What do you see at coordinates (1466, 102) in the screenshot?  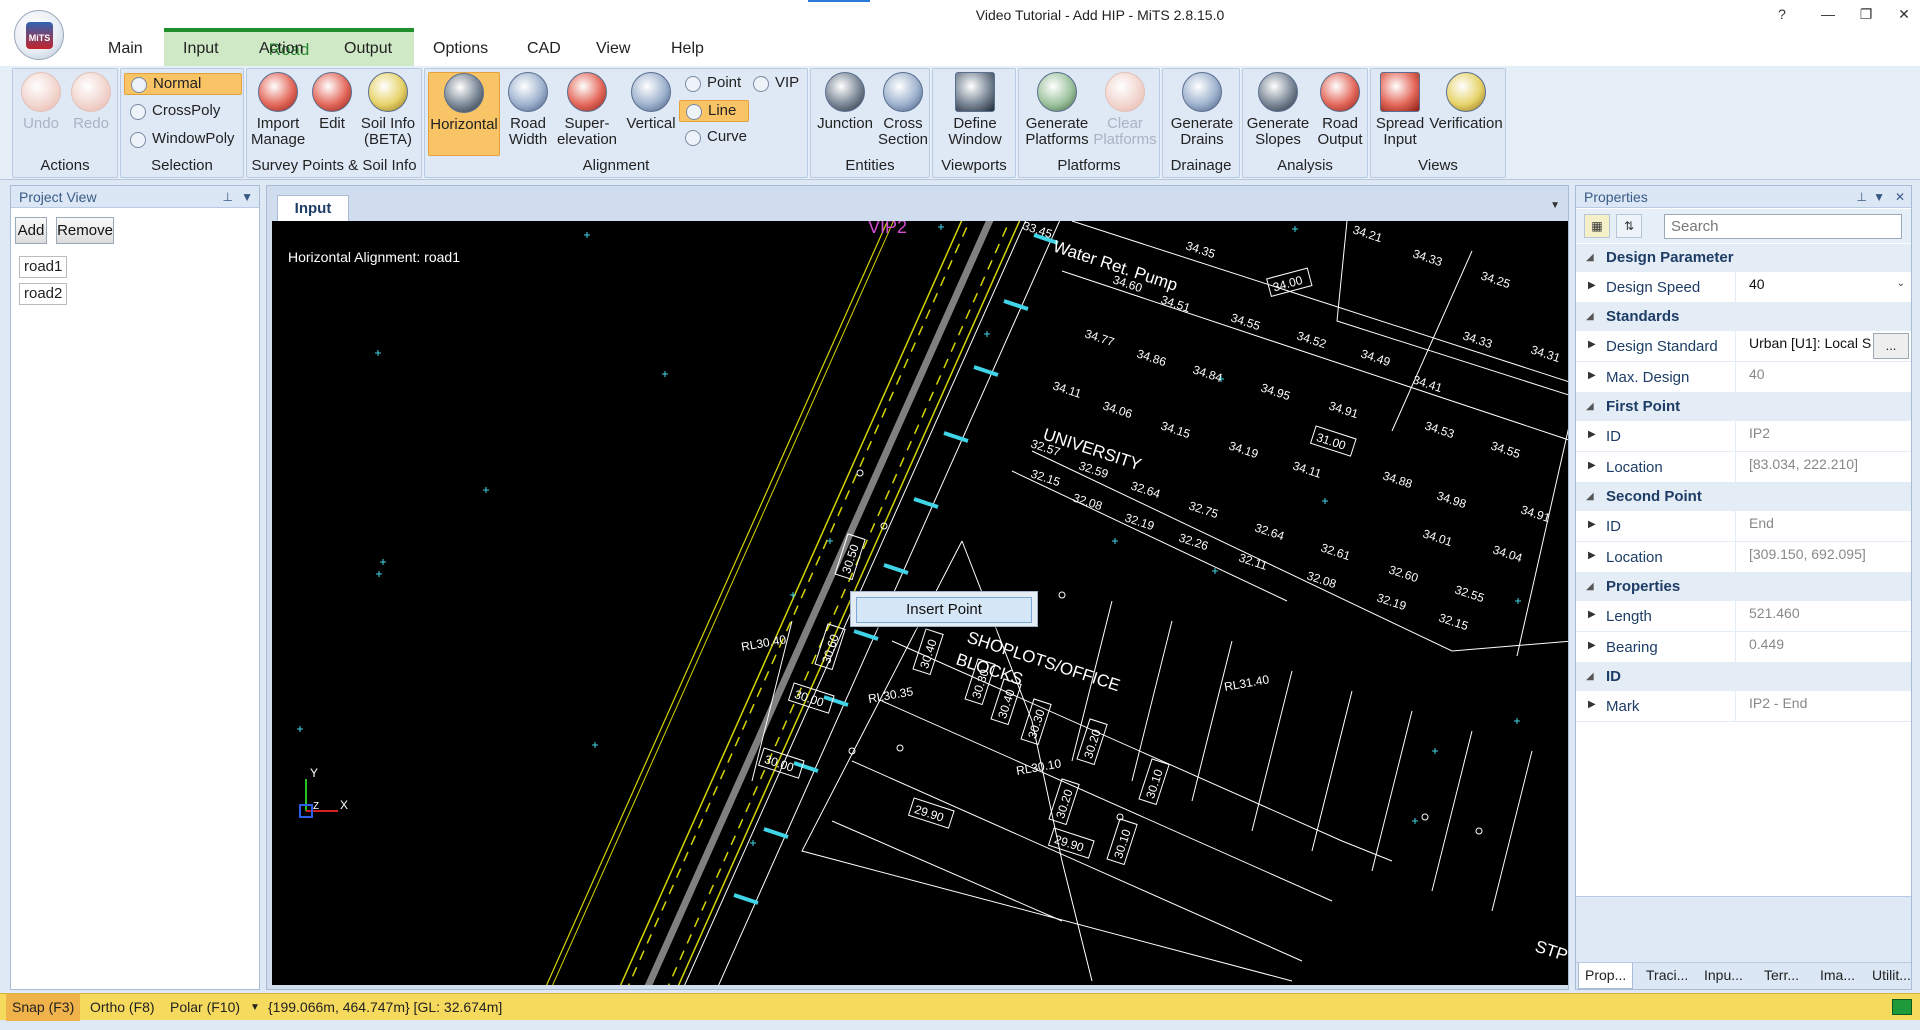 I see `verification-button: Verification` at bounding box center [1466, 102].